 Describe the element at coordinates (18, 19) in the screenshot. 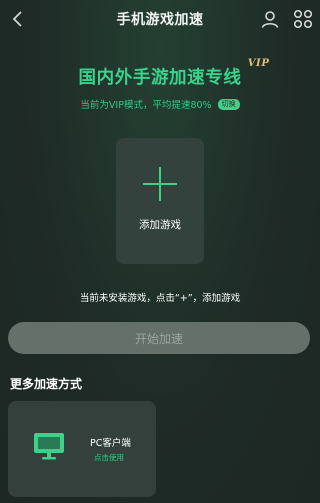

I see `back-chevron-icon` at that location.